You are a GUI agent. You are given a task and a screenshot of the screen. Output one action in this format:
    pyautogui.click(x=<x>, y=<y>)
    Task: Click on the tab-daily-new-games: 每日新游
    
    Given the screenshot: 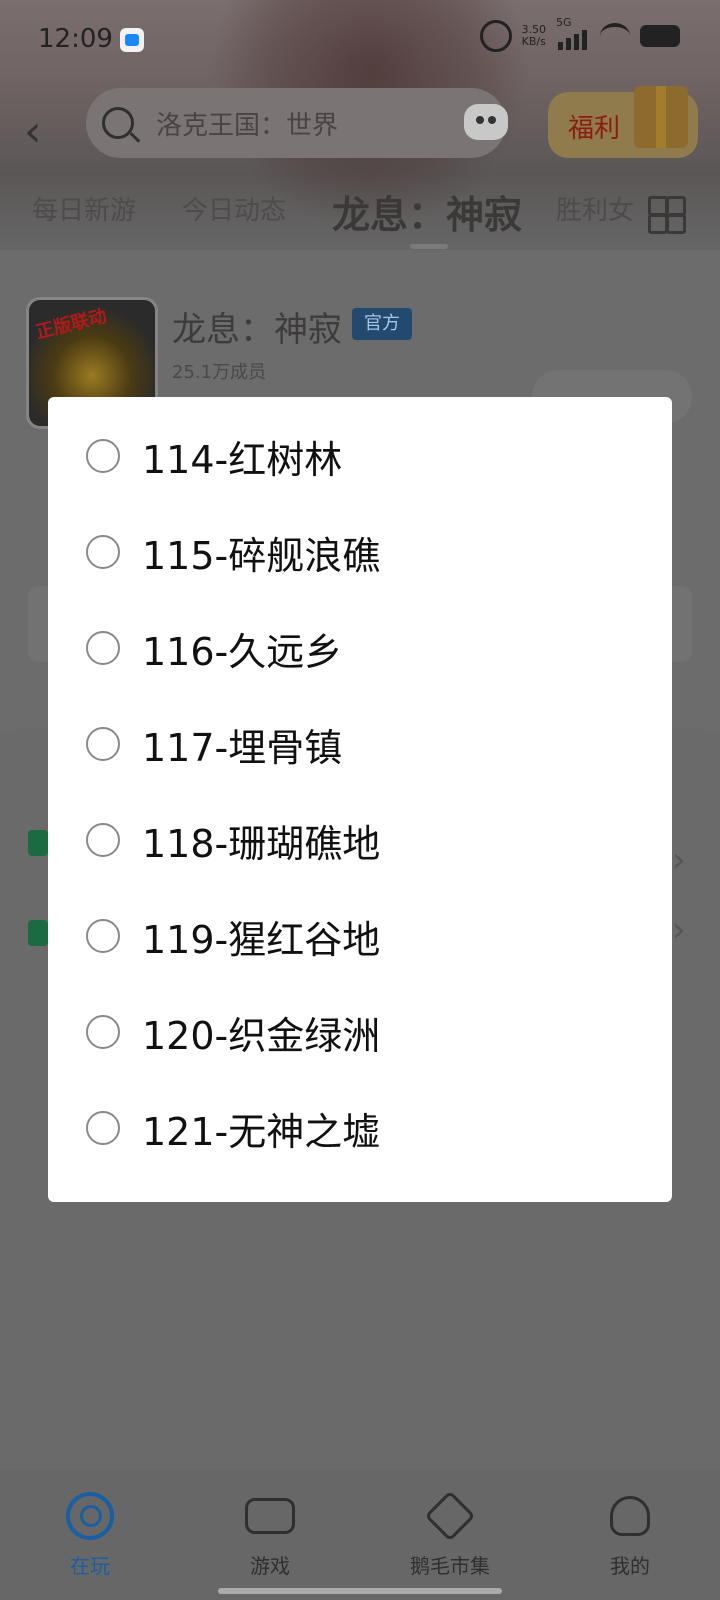 What is the action you would take?
    pyautogui.click(x=84, y=208)
    